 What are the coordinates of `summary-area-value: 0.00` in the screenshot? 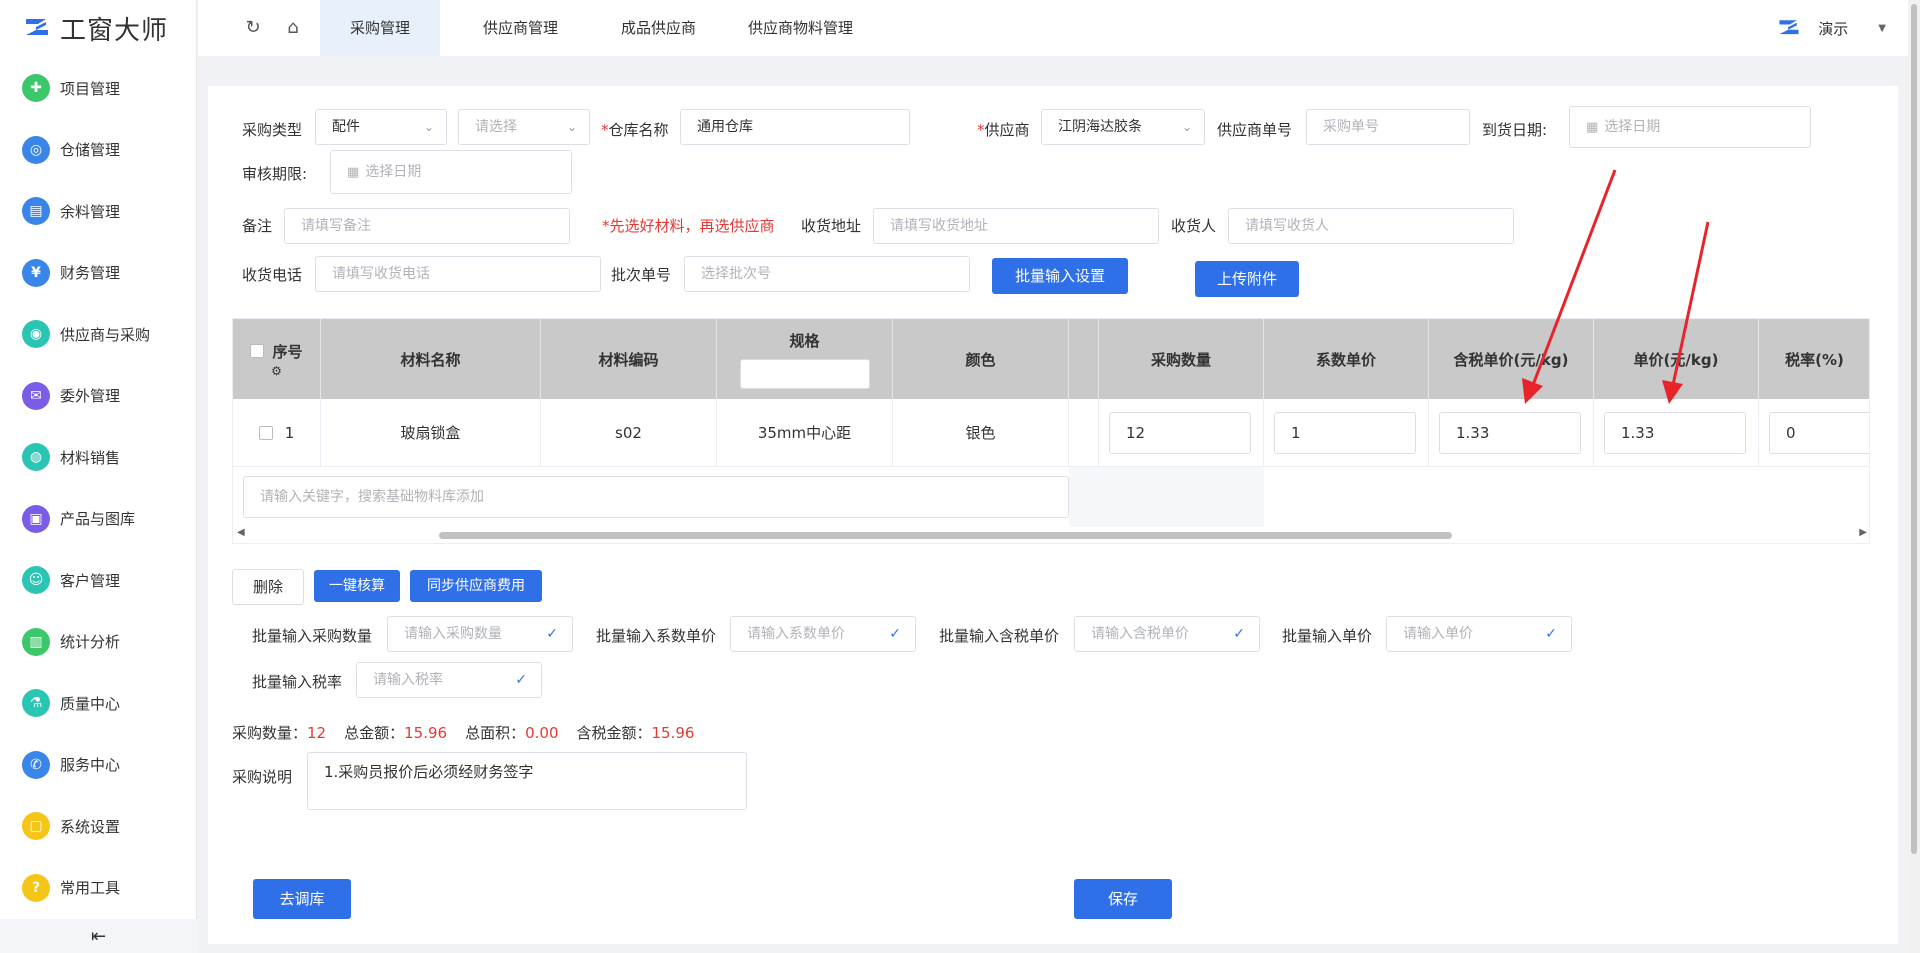 It's located at (542, 733).